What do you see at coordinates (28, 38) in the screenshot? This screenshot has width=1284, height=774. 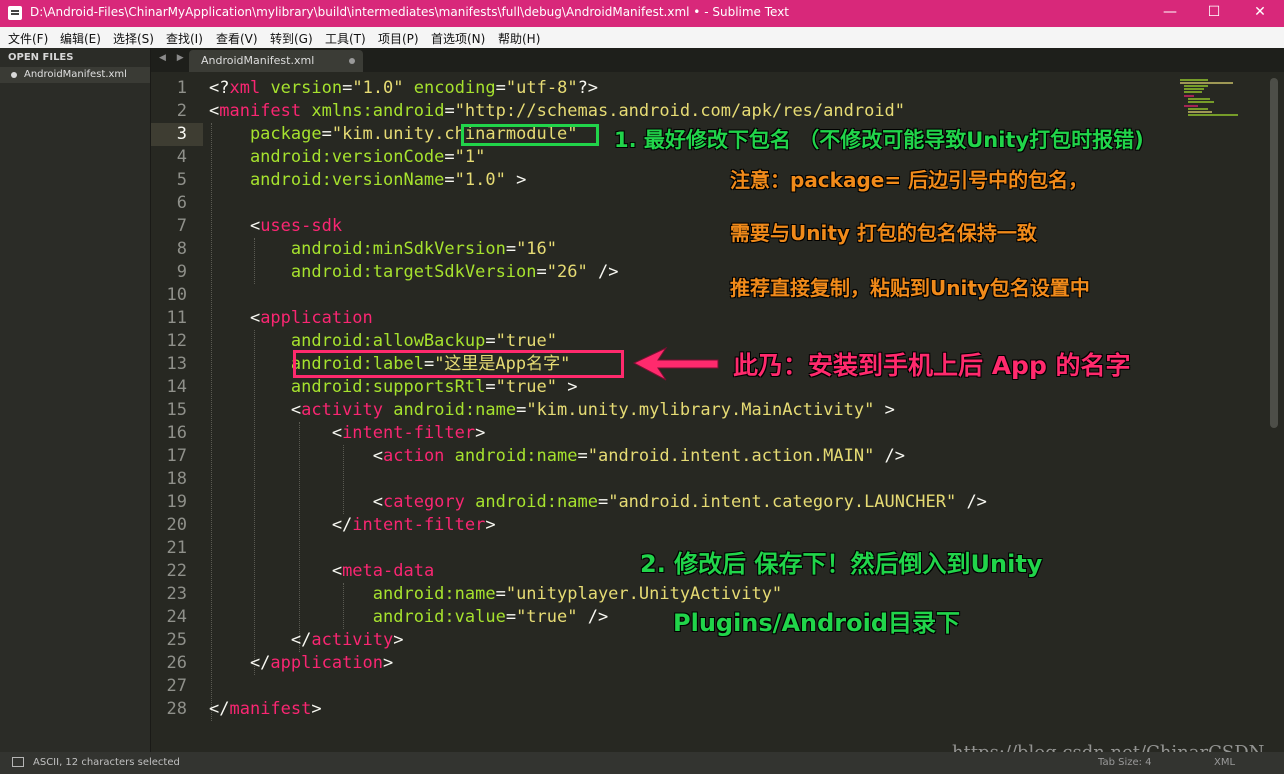 I see `menu-item-file: 文件(F)` at bounding box center [28, 38].